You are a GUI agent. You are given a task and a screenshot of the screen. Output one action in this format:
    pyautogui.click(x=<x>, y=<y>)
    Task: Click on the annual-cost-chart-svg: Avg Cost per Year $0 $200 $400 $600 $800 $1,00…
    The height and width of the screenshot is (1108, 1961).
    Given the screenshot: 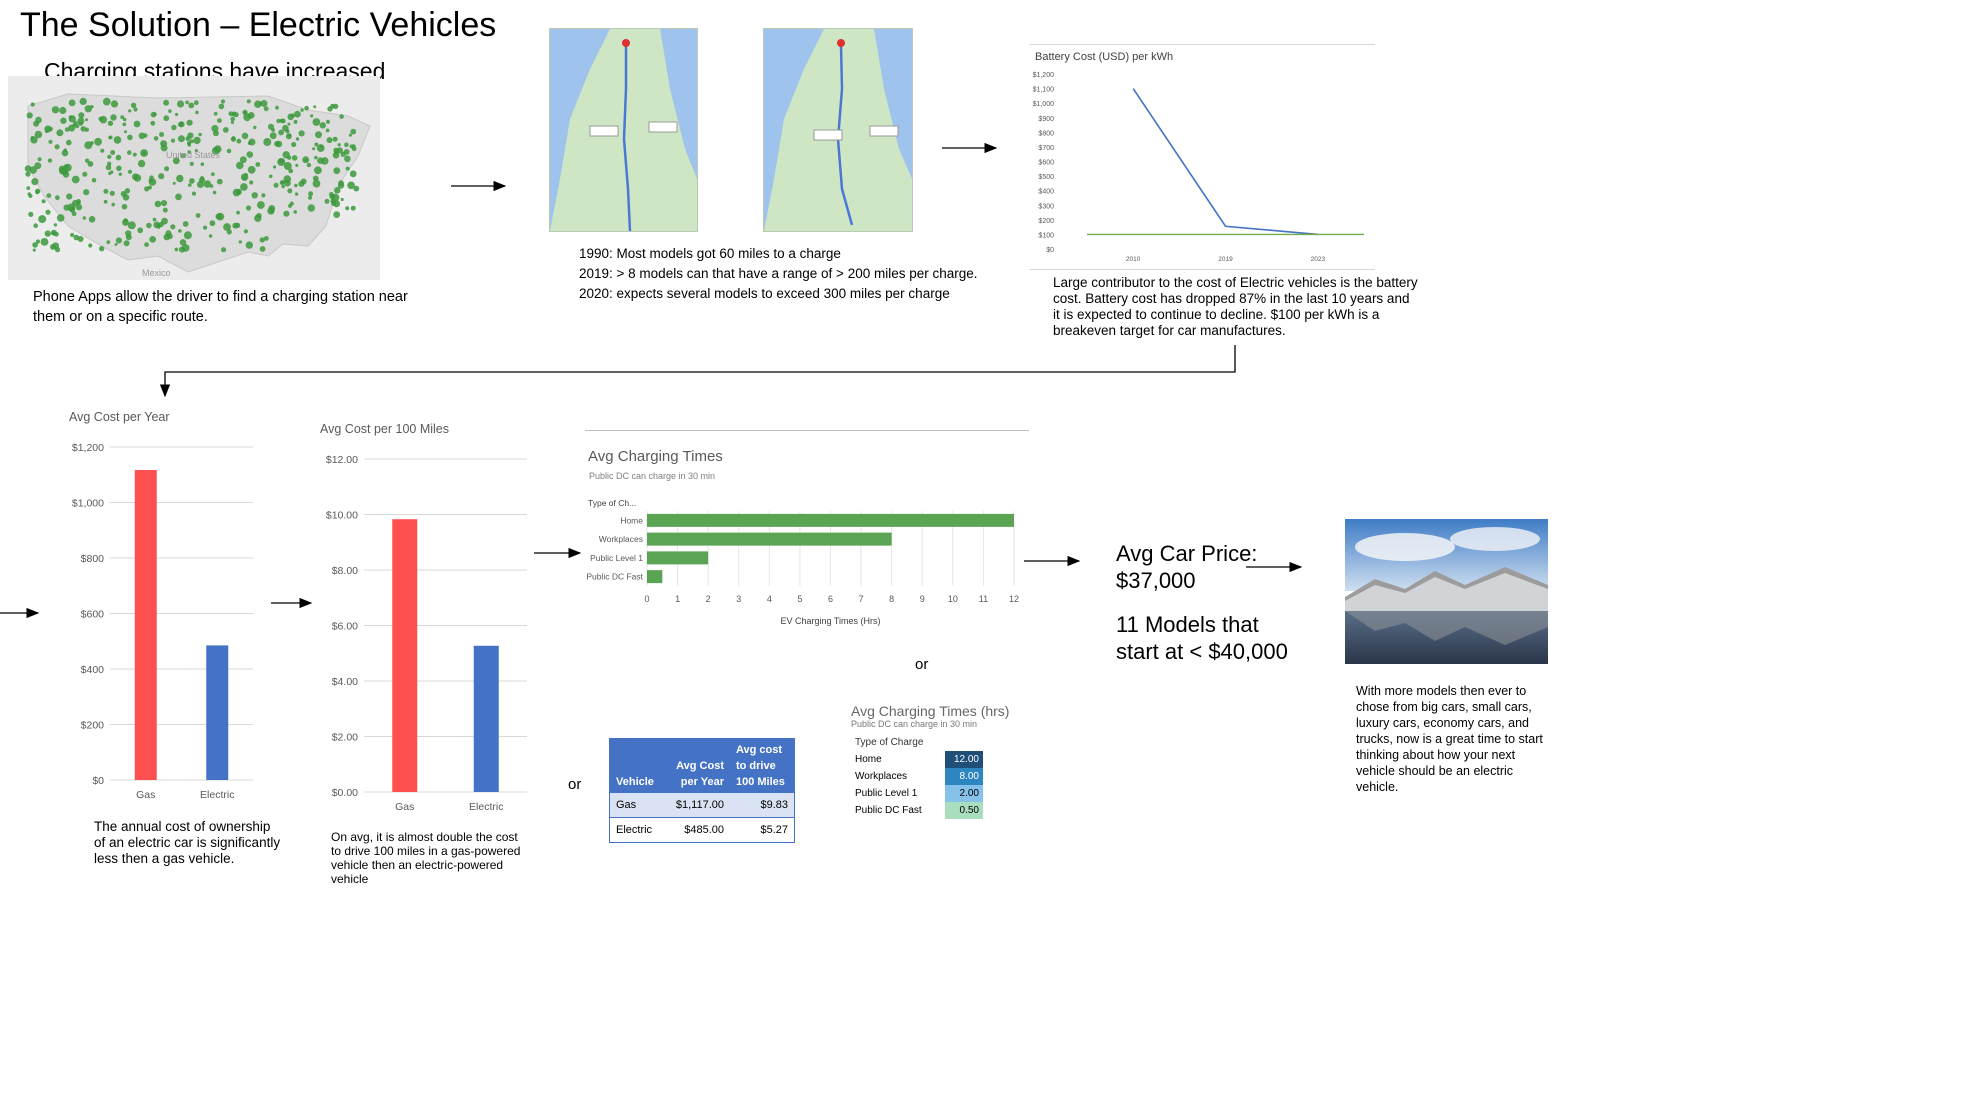 What is the action you would take?
    pyautogui.click(x=161, y=605)
    